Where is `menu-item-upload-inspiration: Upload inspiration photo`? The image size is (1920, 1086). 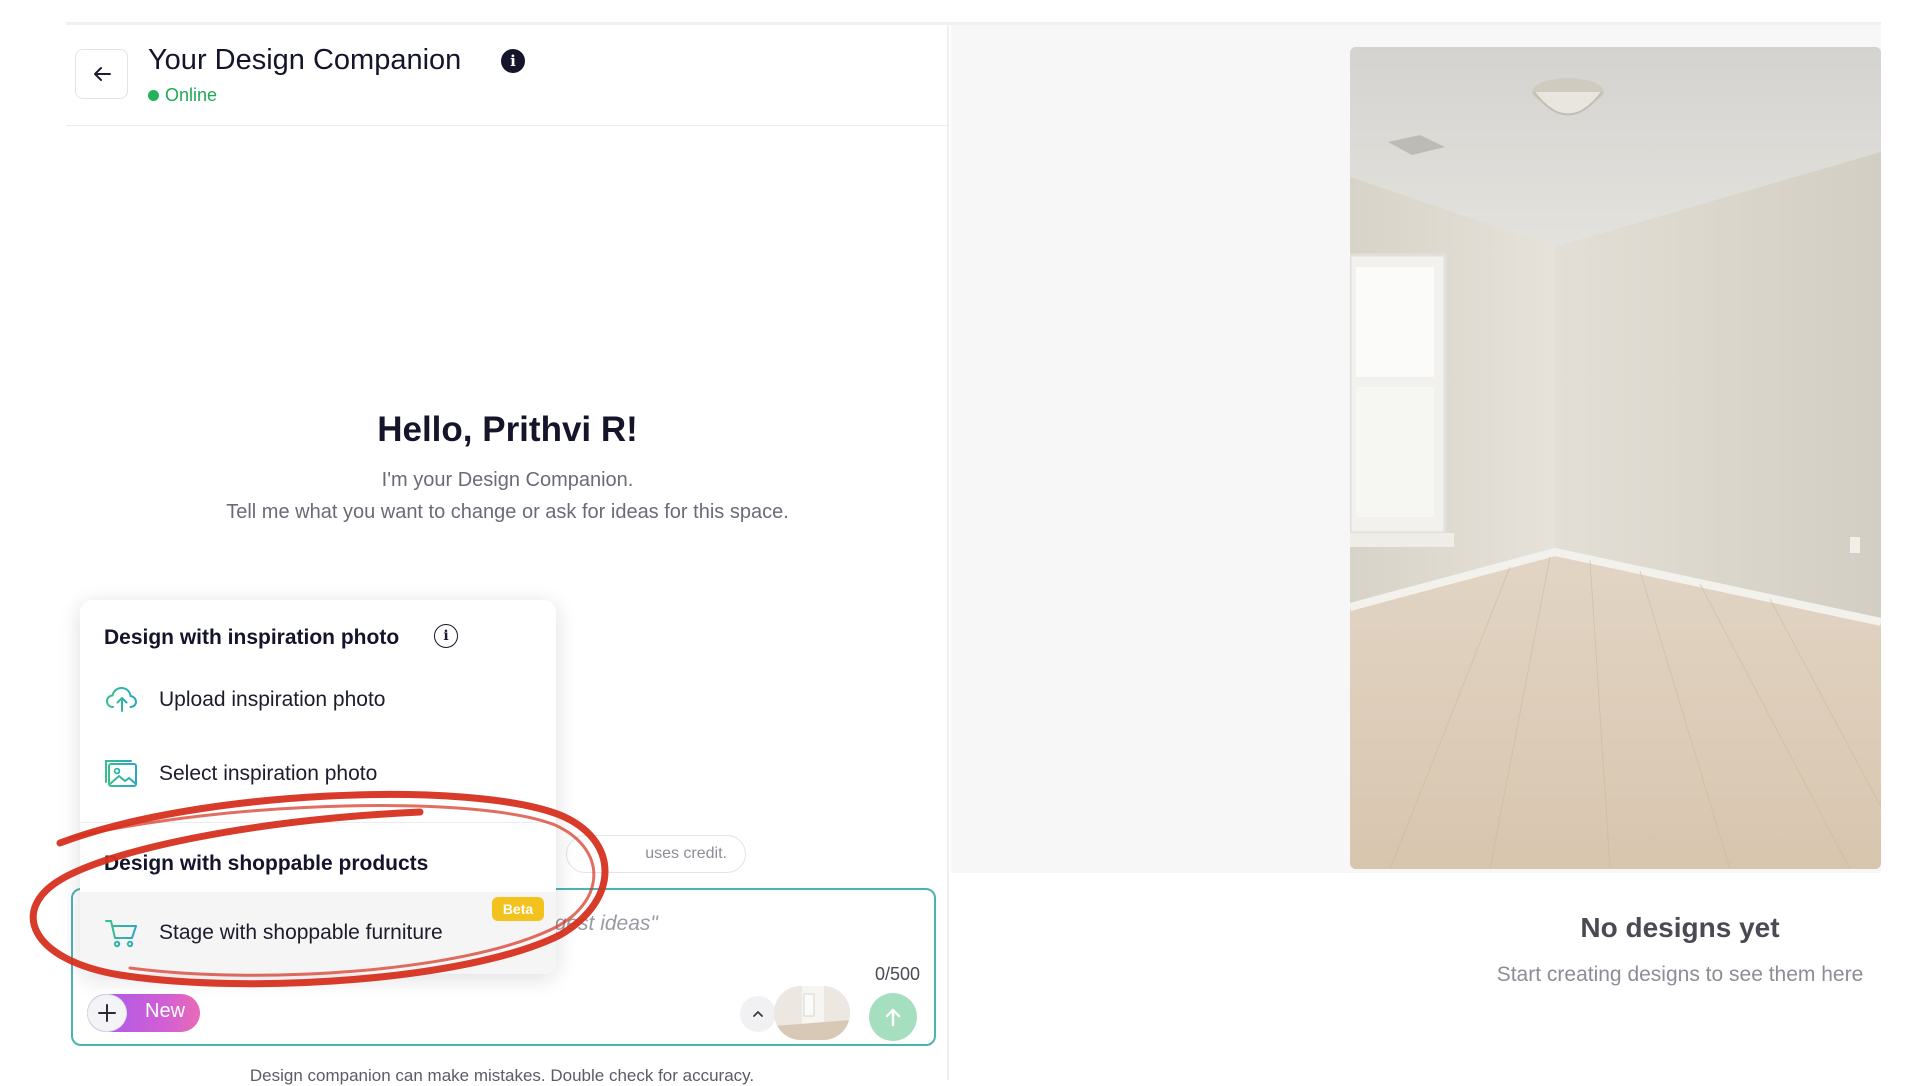 menu-item-upload-inspiration: Upload inspiration photo is located at coordinates (318, 700).